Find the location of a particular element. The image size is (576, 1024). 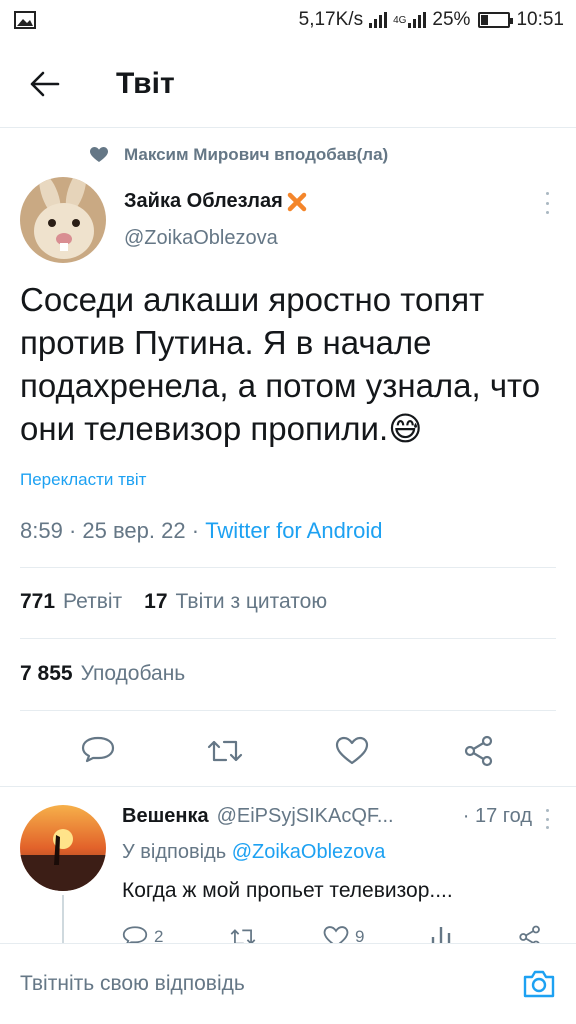

app-header: Твіт is located at coordinates (288, 84).